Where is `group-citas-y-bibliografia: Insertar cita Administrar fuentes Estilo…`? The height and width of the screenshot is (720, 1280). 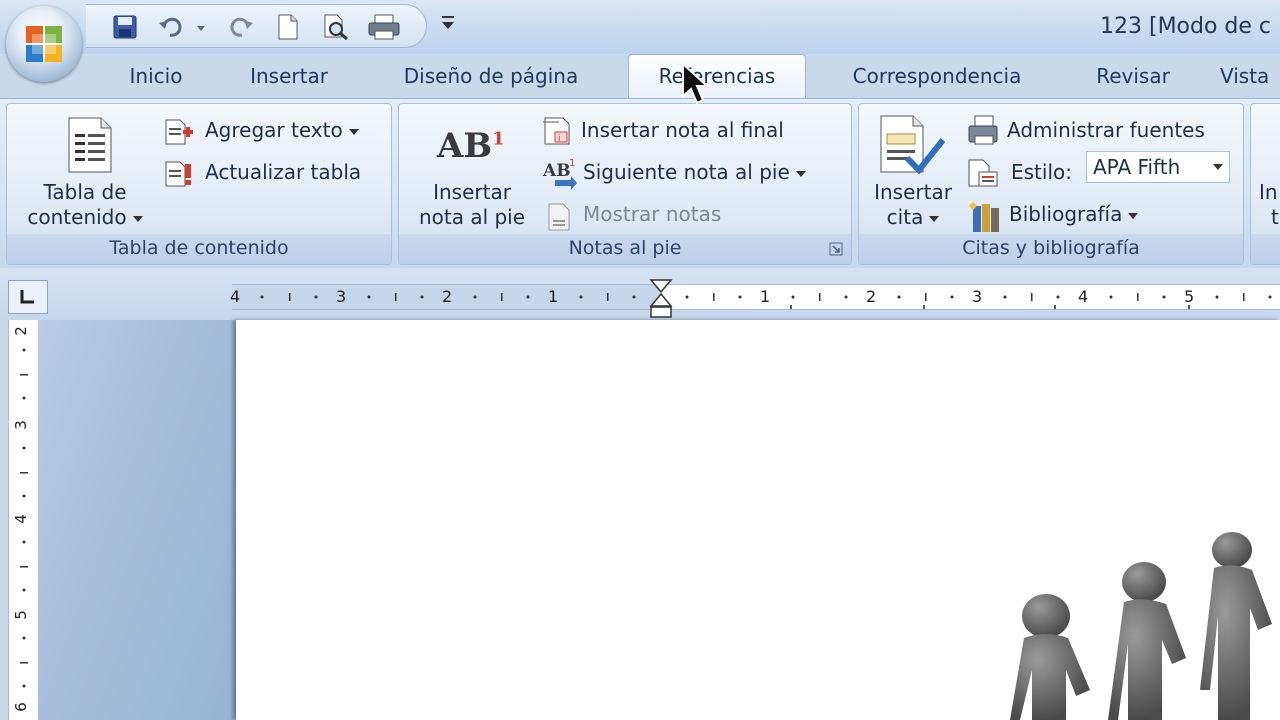
group-citas-y-bibliografia: Insertar cita Administrar fuentes Estilo… is located at coordinates (1051, 184).